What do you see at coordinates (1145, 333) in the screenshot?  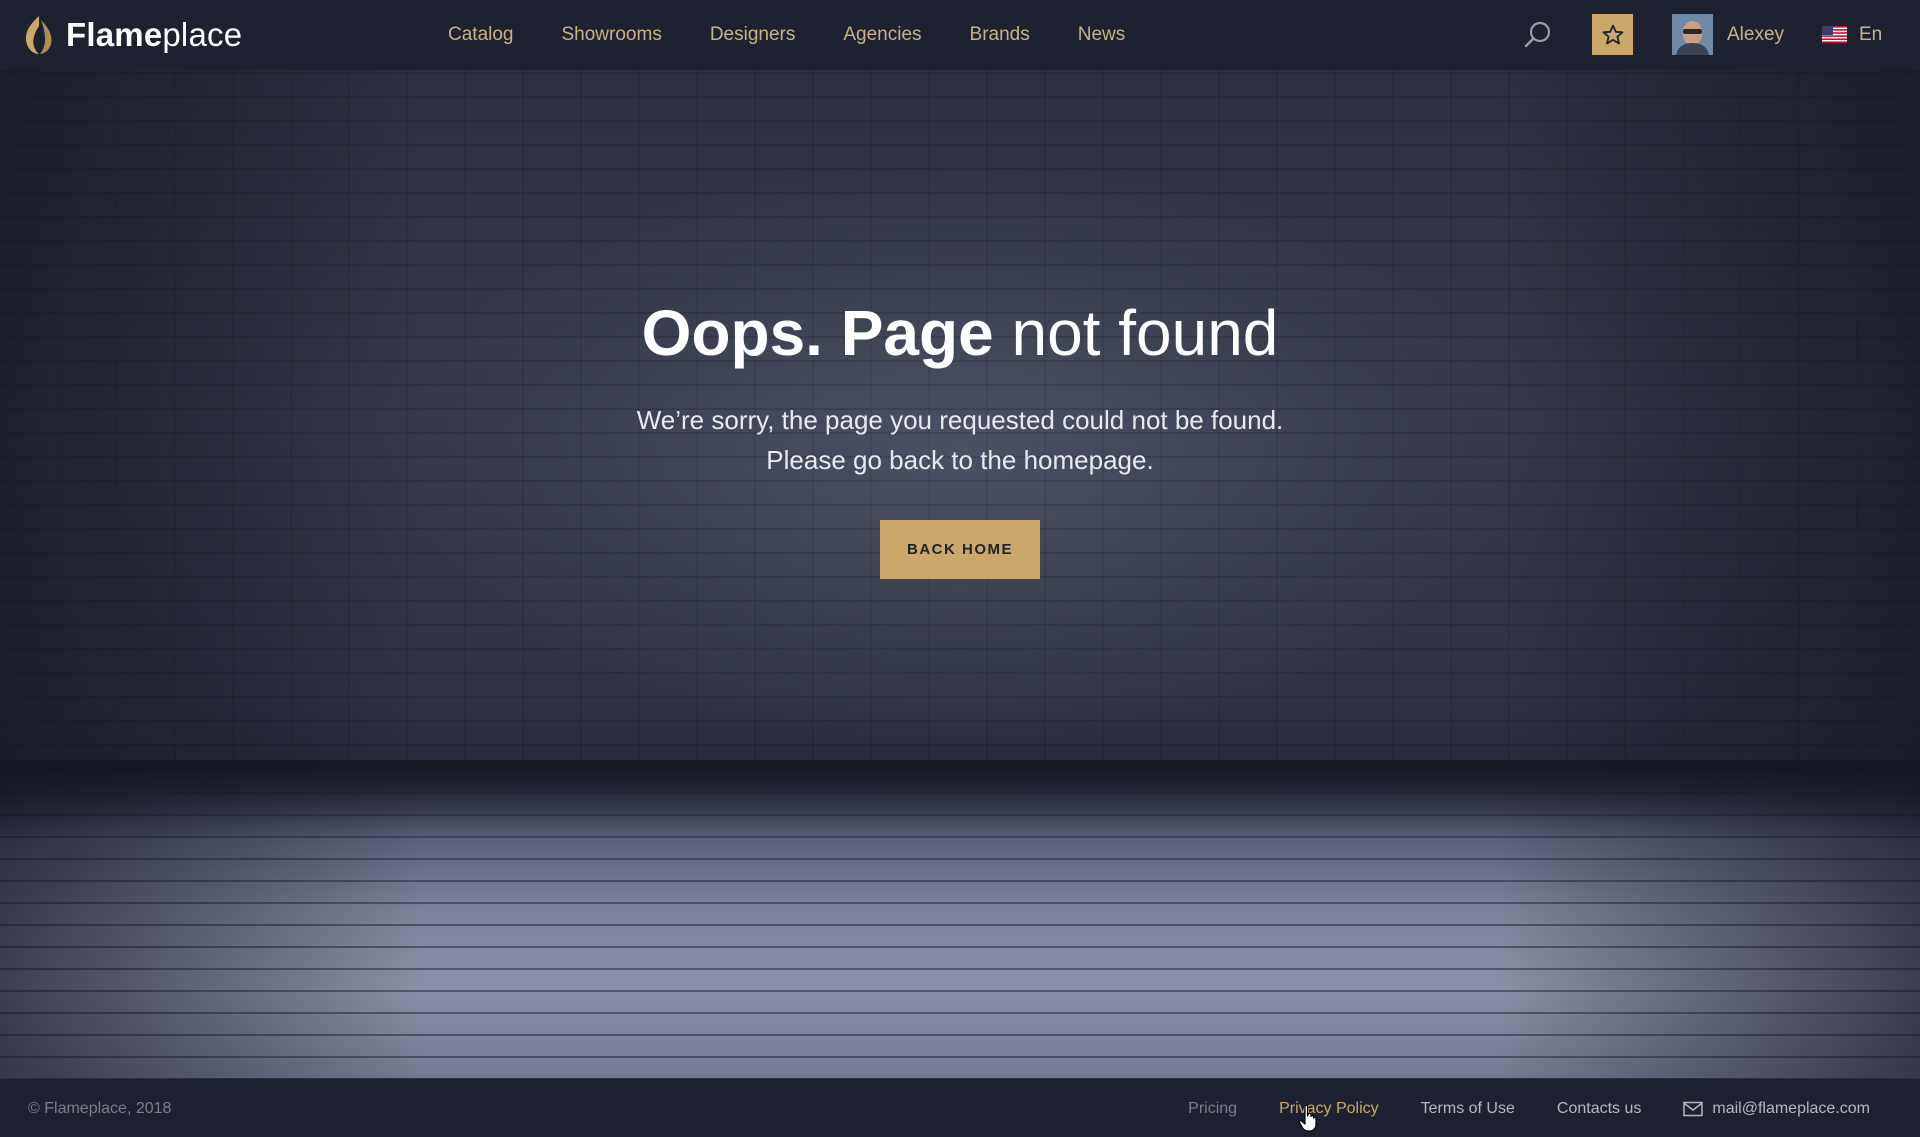 I see `error-title-light: not found` at bounding box center [1145, 333].